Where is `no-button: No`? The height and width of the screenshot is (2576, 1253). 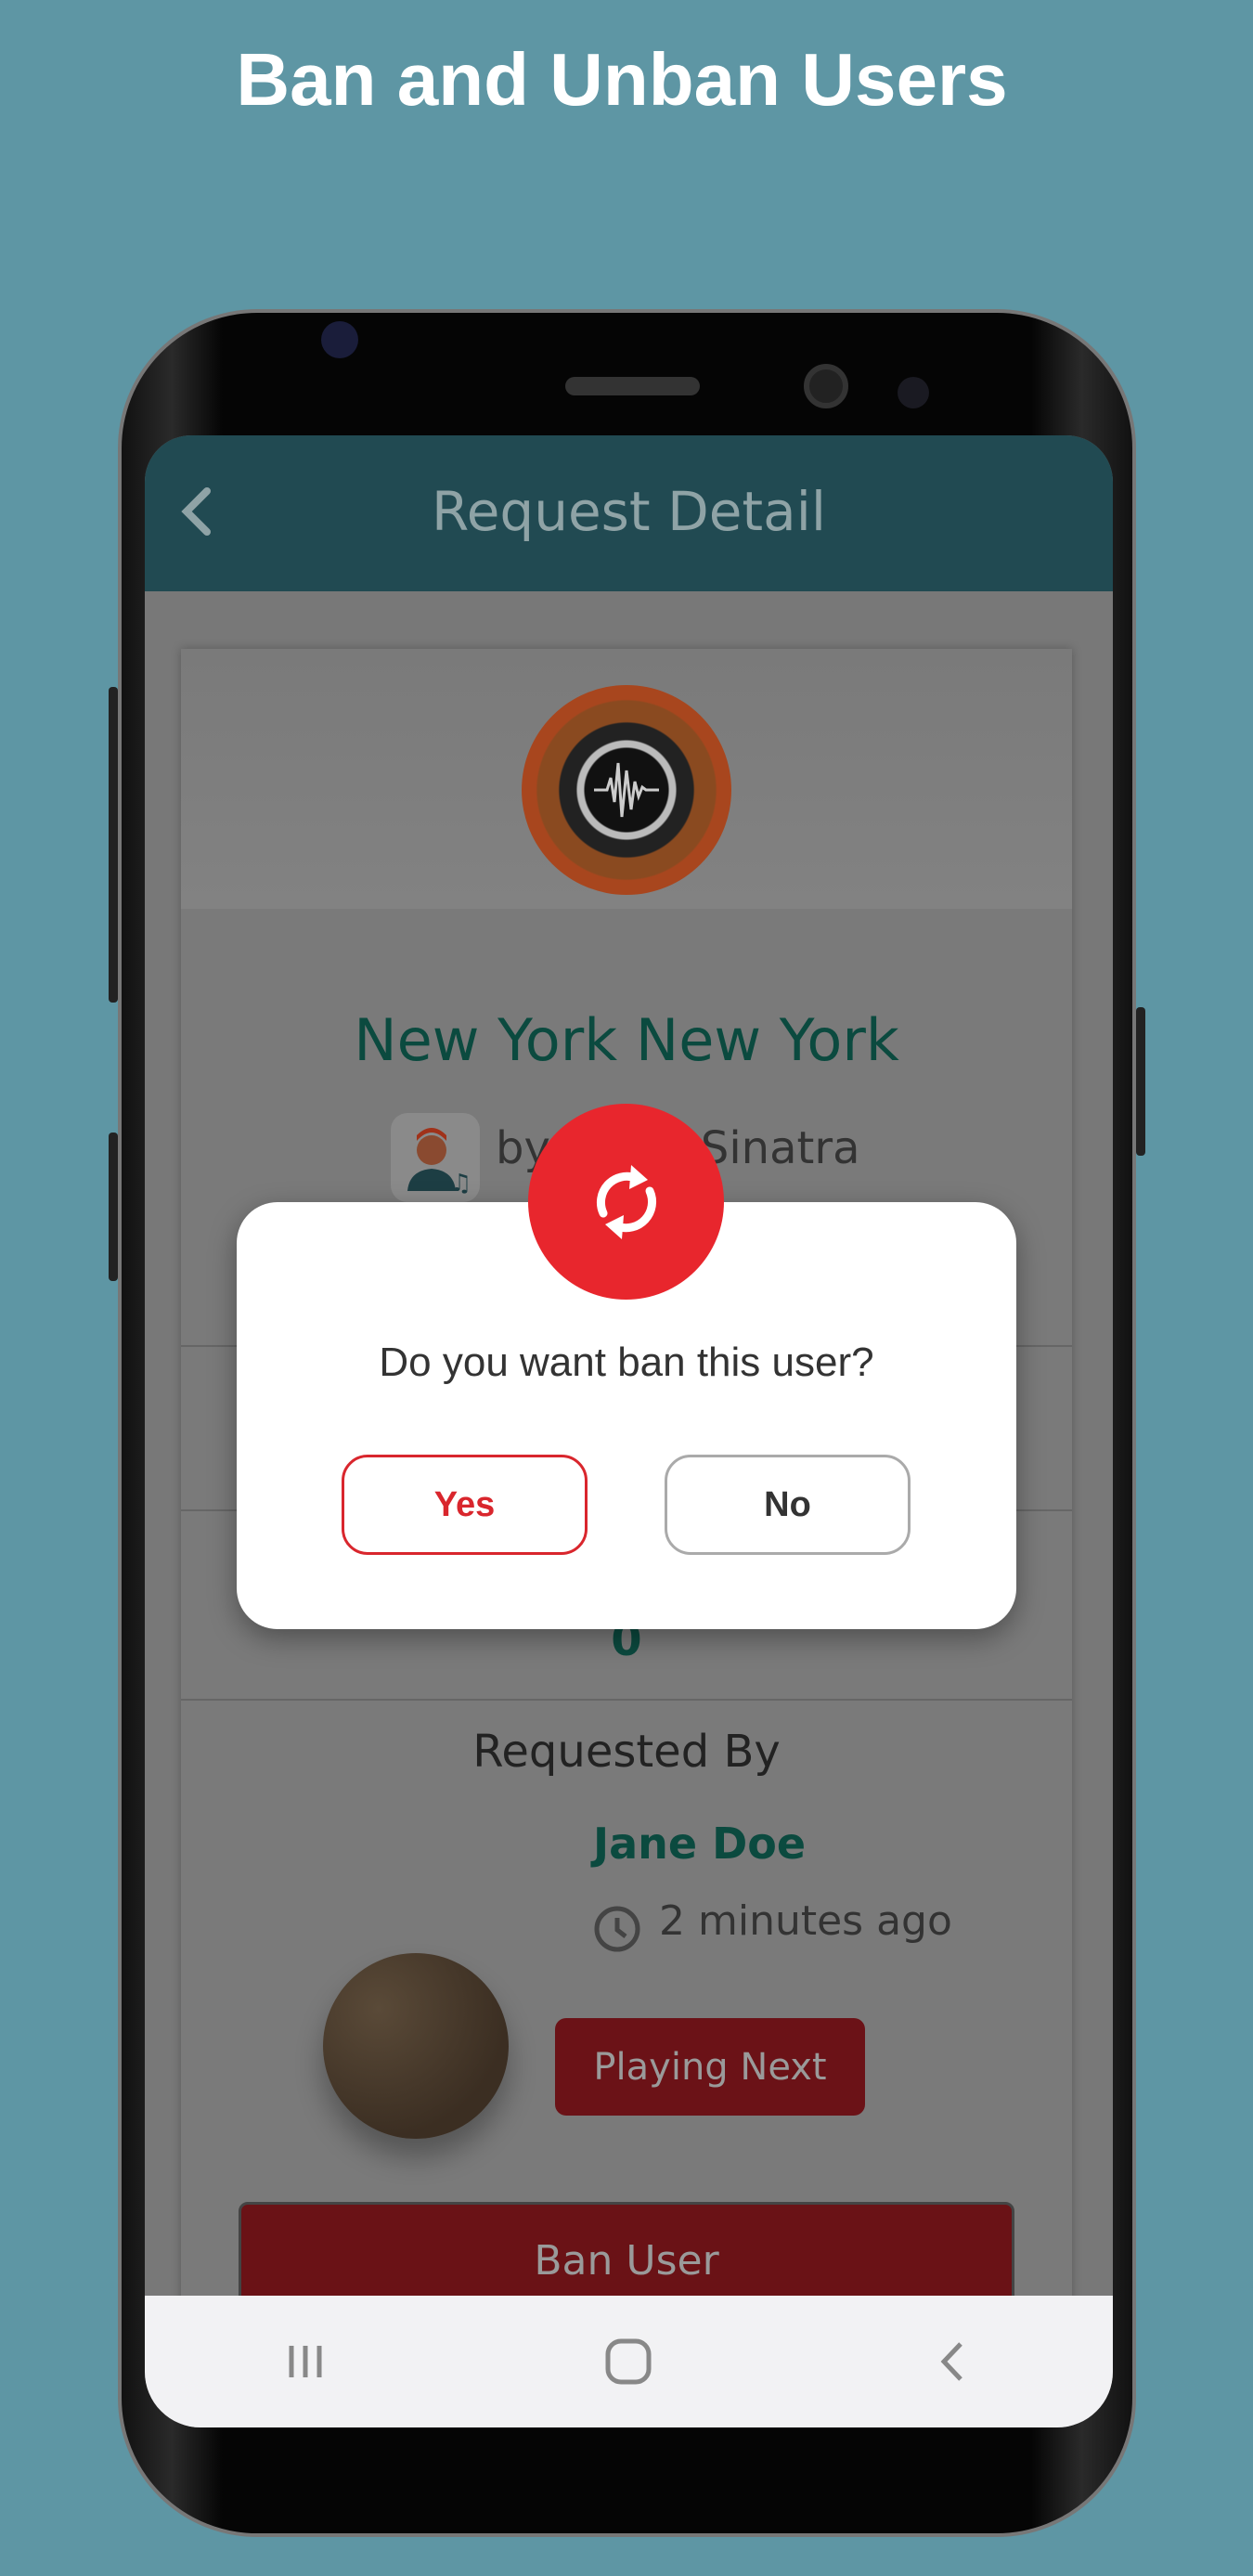
no-button: No is located at coordinates (788, 1505).